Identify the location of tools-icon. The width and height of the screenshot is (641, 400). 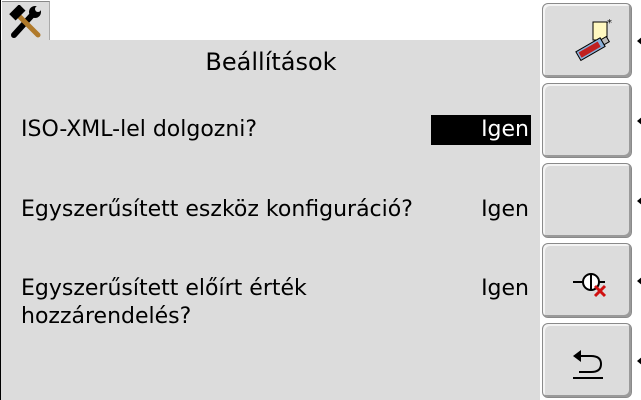
(25, 21).